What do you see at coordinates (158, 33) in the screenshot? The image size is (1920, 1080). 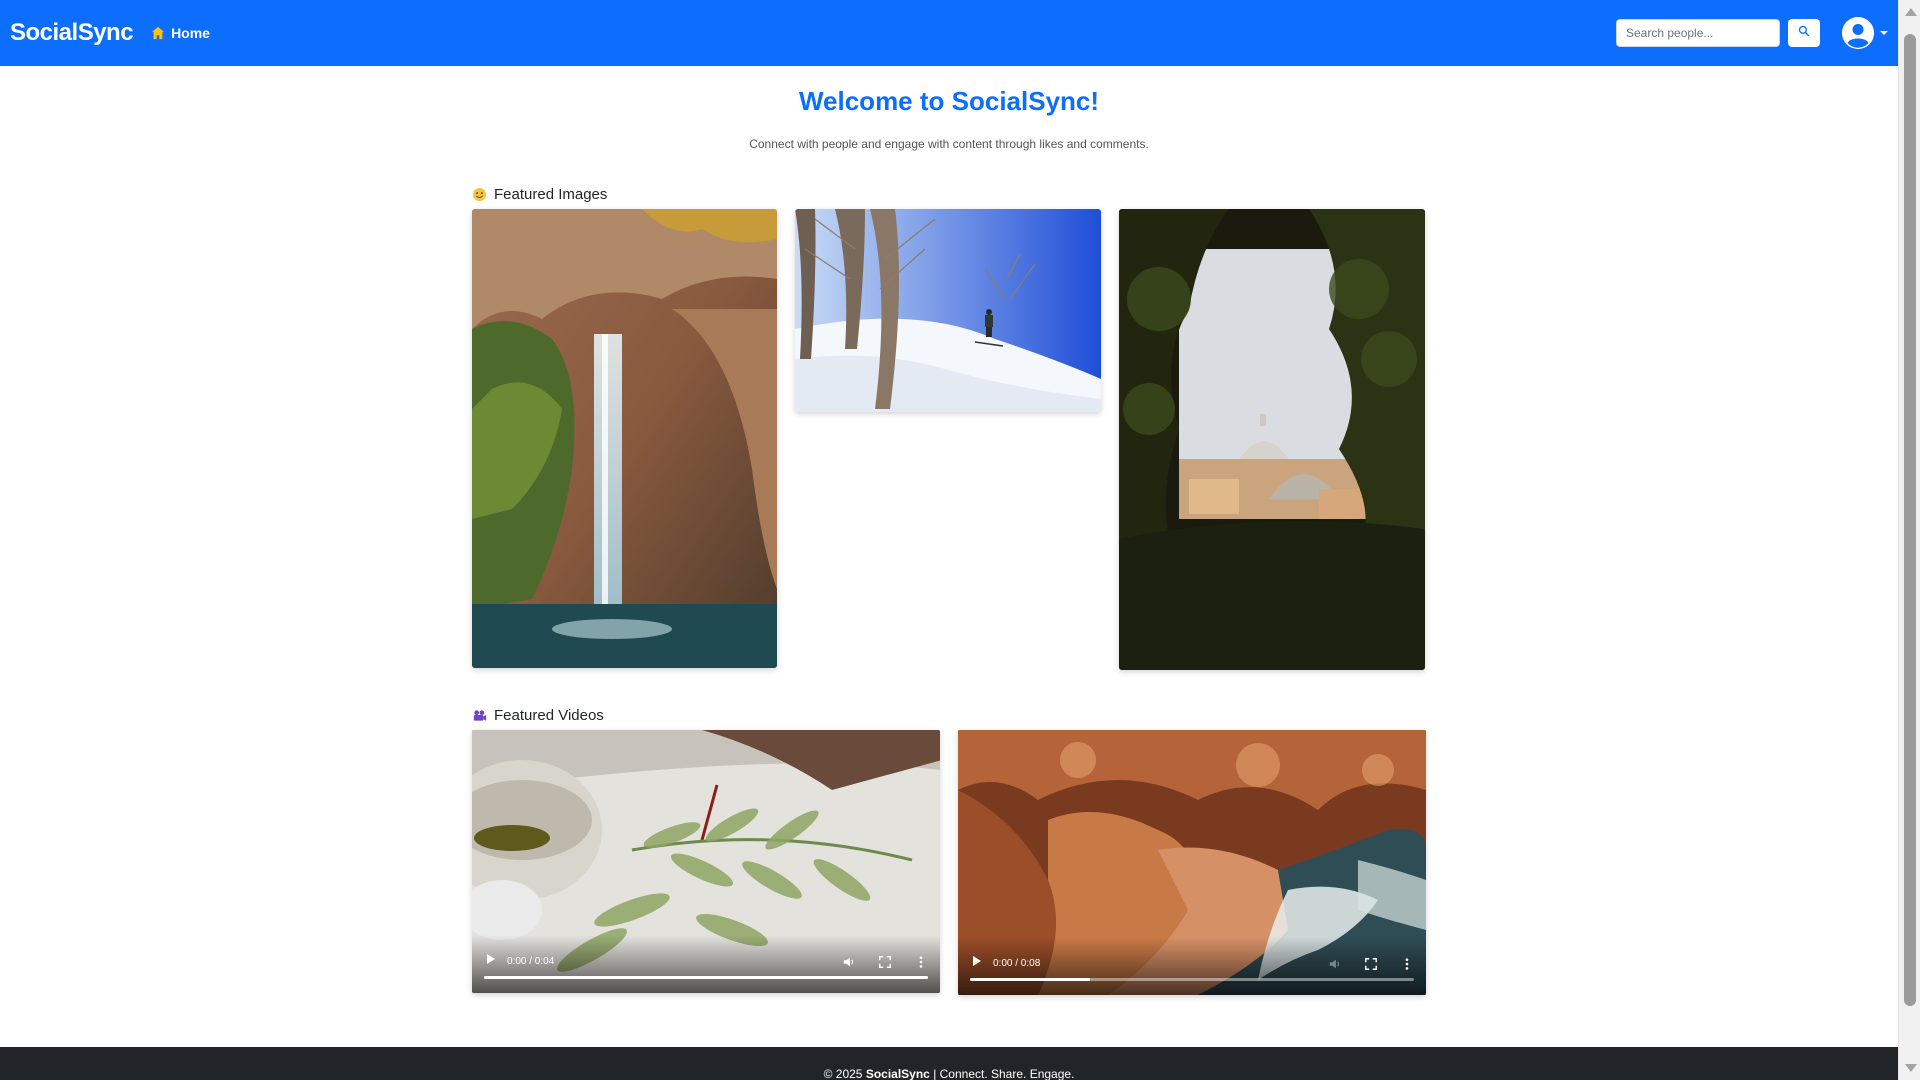 I see `home-icon` at bounding box center [158, 33].